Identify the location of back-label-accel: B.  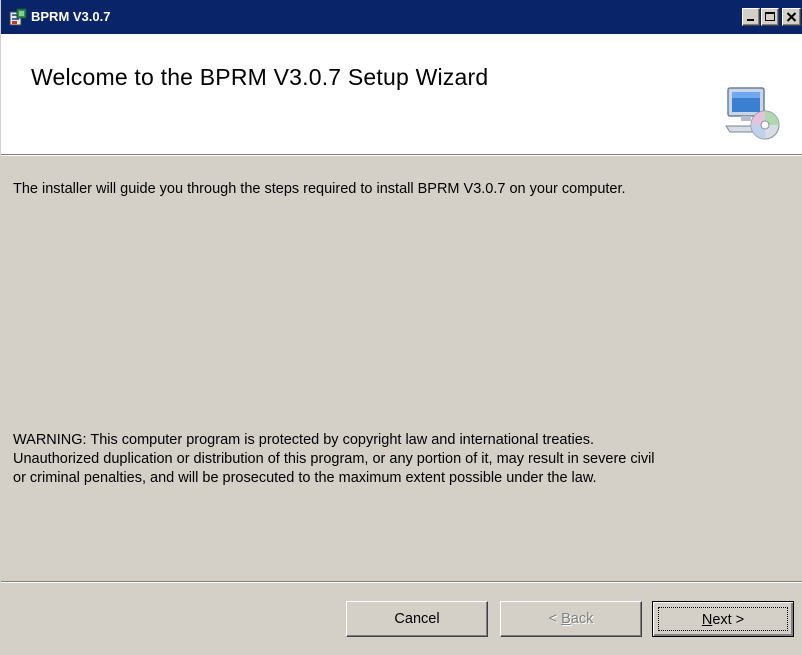
(566, 619).